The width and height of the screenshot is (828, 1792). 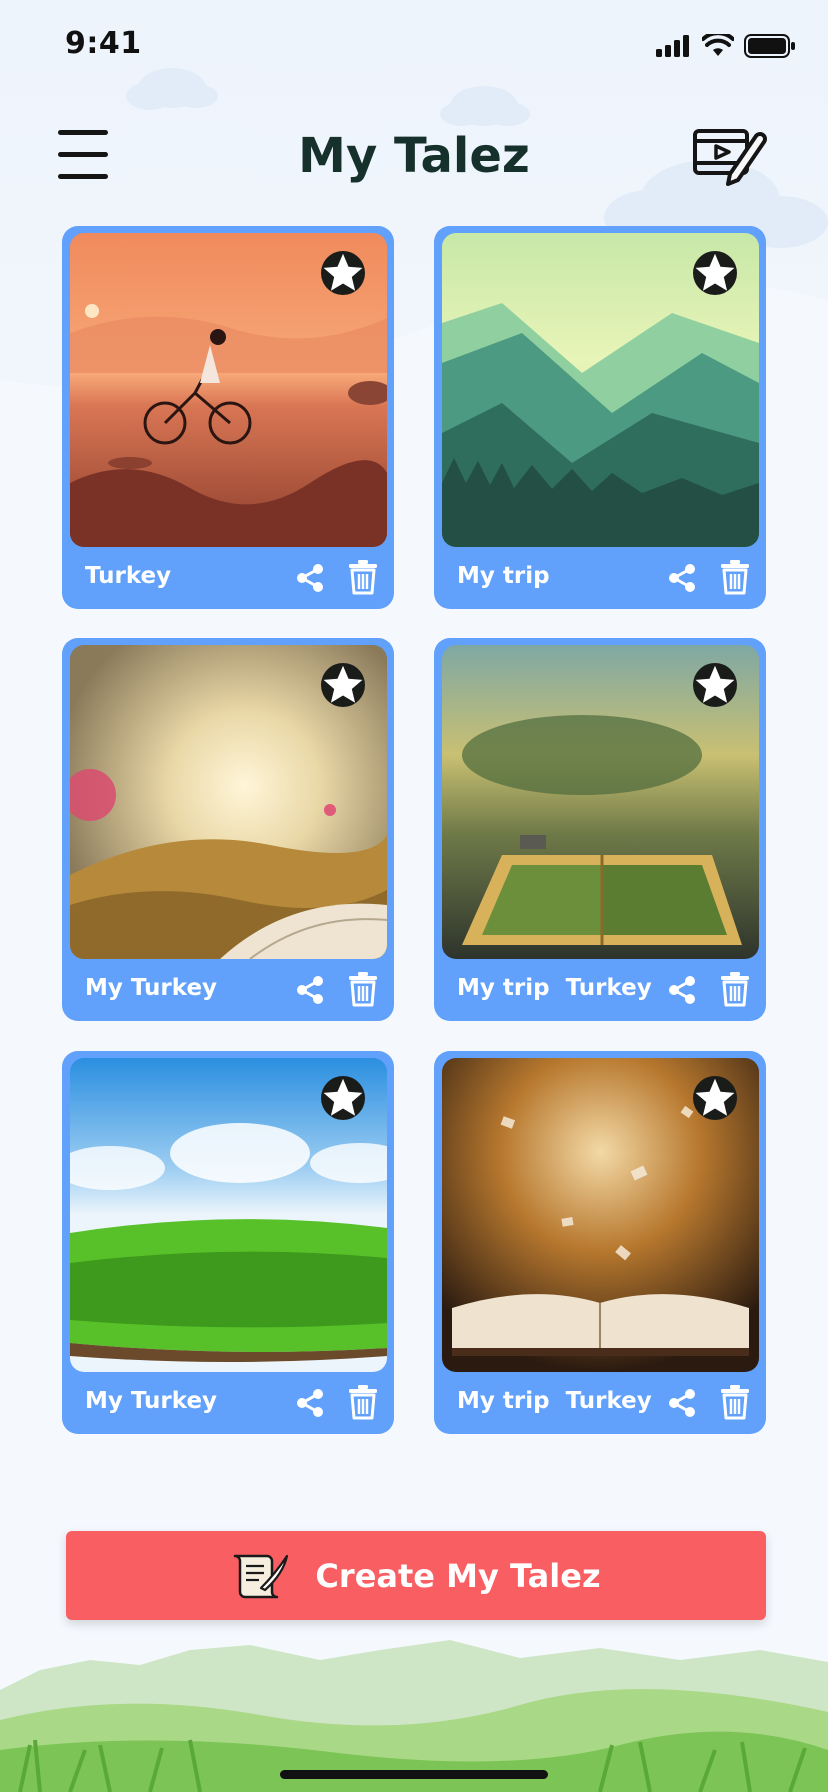 I want to click on status-bar: 9:41, so click(x=414, y=45).